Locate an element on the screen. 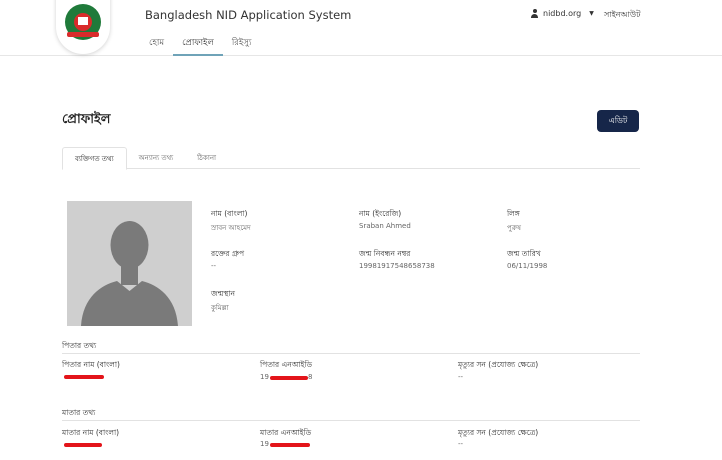 Image resolution: width=722 pixels, height=460 pixels. nav-reissue: রিইস্যু is located at coordinates (242, 46).